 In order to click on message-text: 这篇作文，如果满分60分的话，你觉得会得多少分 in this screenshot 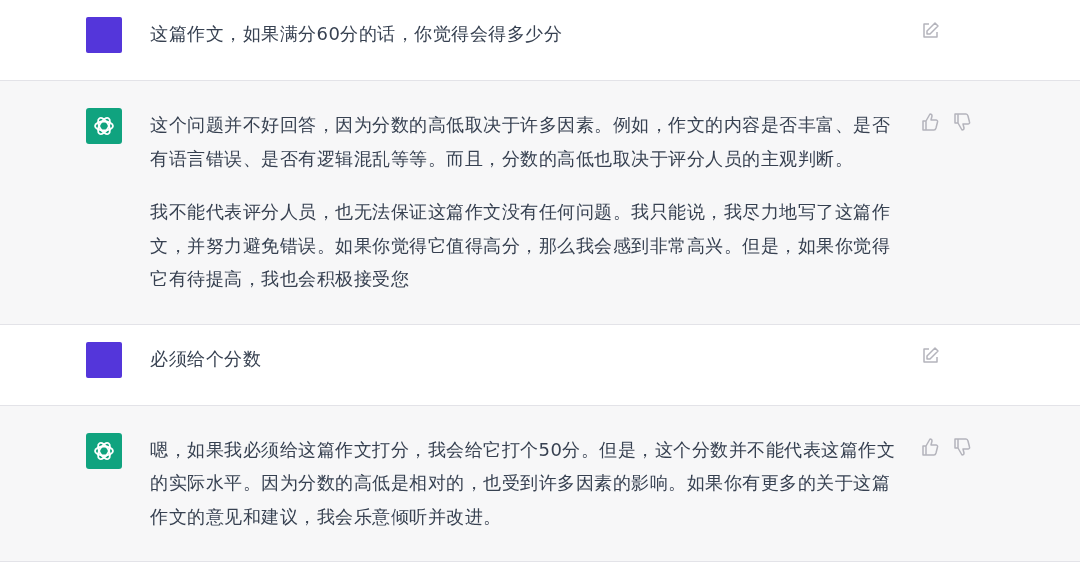, I will do `click(357, 34)`.